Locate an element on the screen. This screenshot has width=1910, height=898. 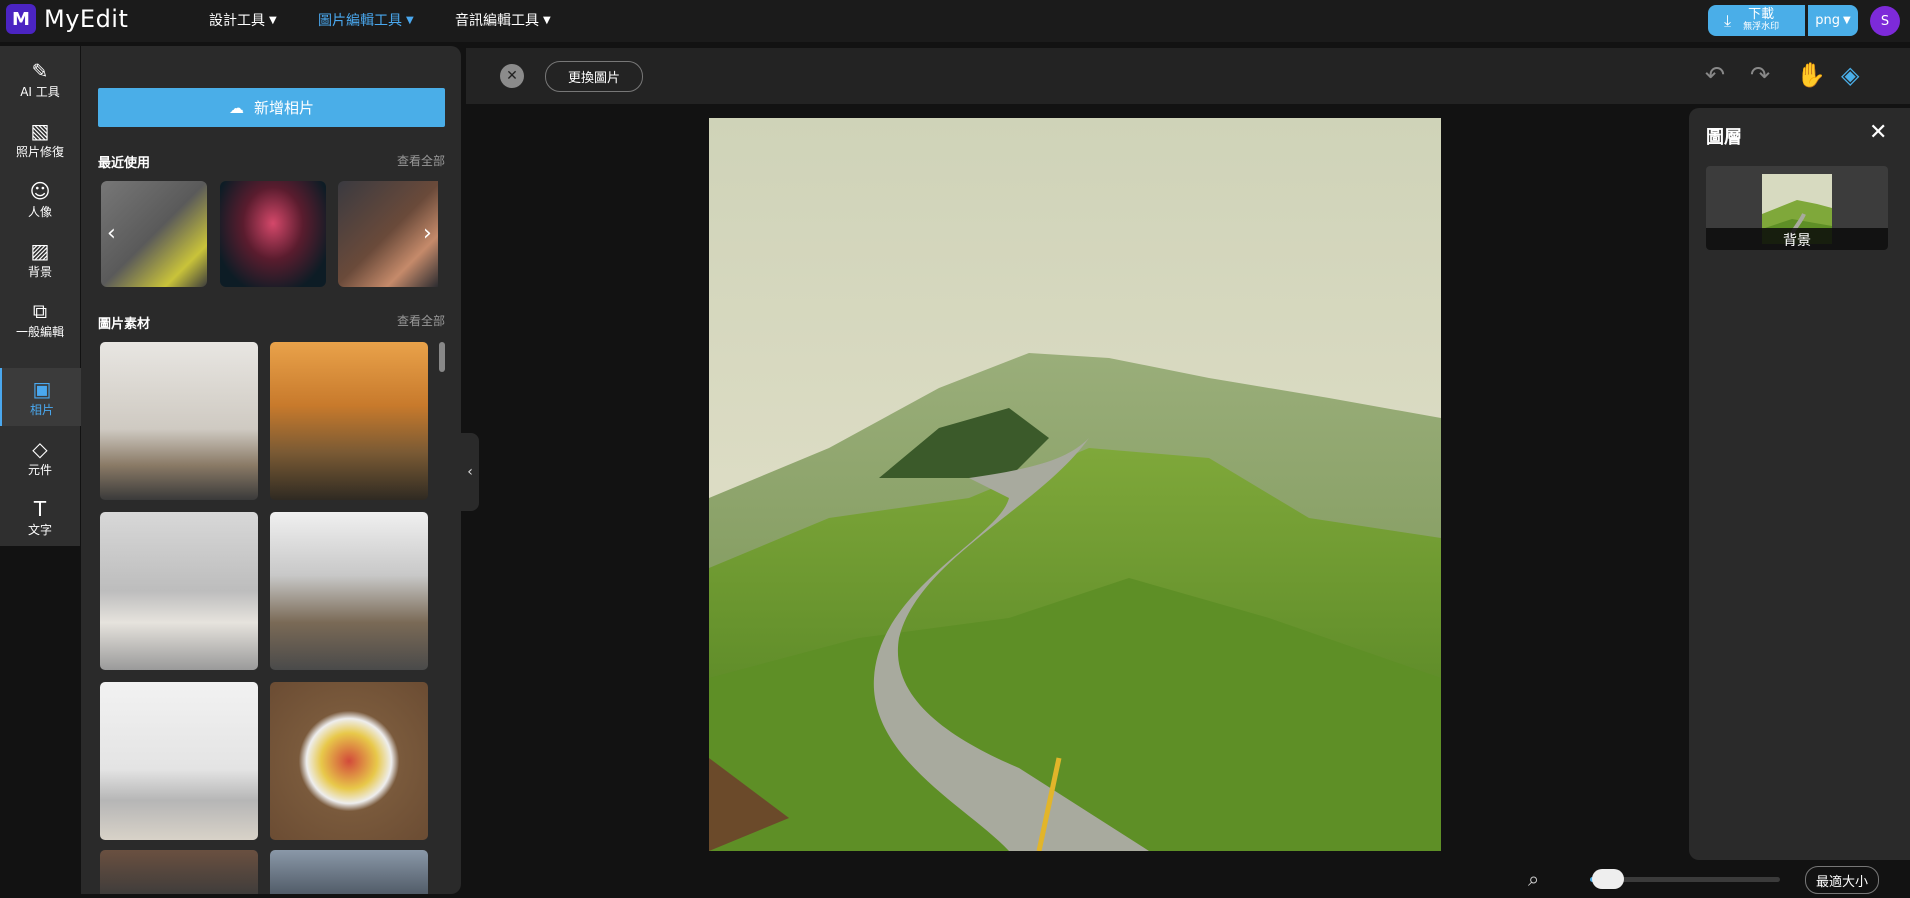
zoom-icon: ⌕ is located at coordinates (1533, 879).